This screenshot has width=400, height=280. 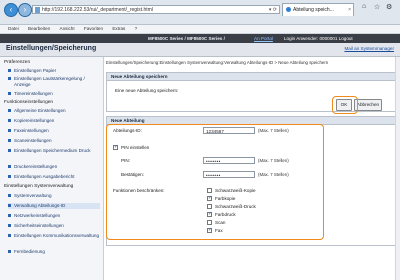 What do you see at coordinates (273, 10) in the screenshot?
I see `dropdown-icon: ▾ ⟳` at bounding box center [273, 10].